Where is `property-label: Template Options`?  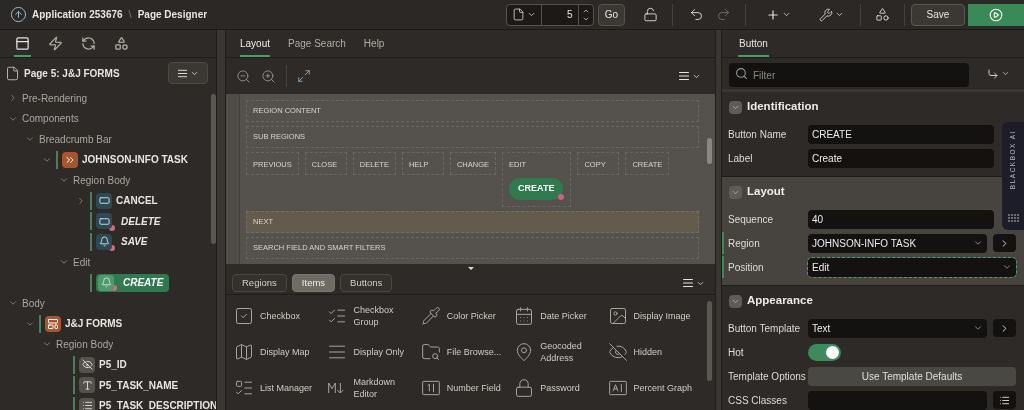 property-label: Template Options is located at coordinates (767, 376).